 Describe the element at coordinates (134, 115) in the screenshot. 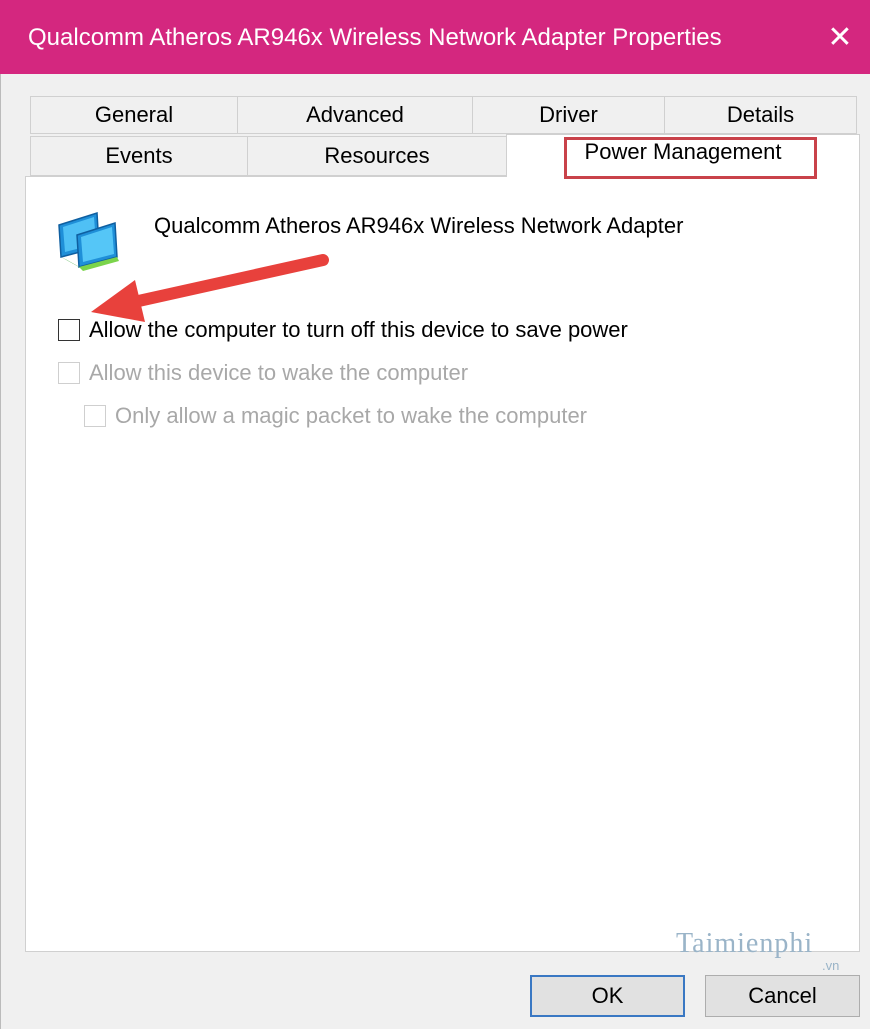

I see `tab-general: General` at that location.